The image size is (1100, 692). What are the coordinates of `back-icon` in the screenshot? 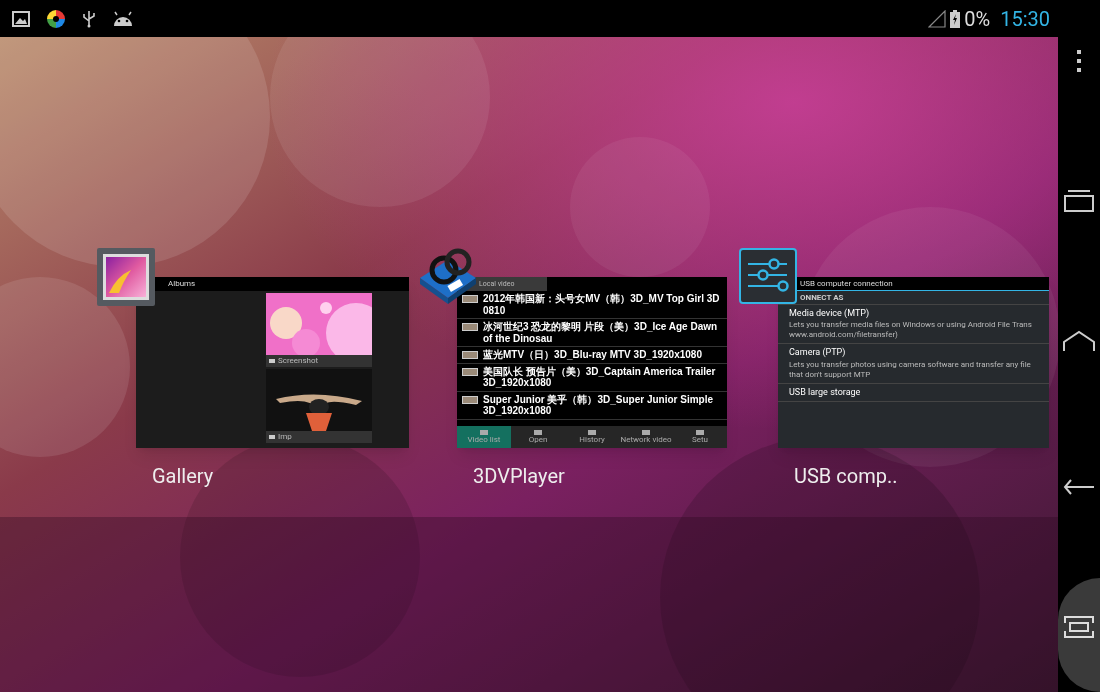 It's located at (1079, 487).